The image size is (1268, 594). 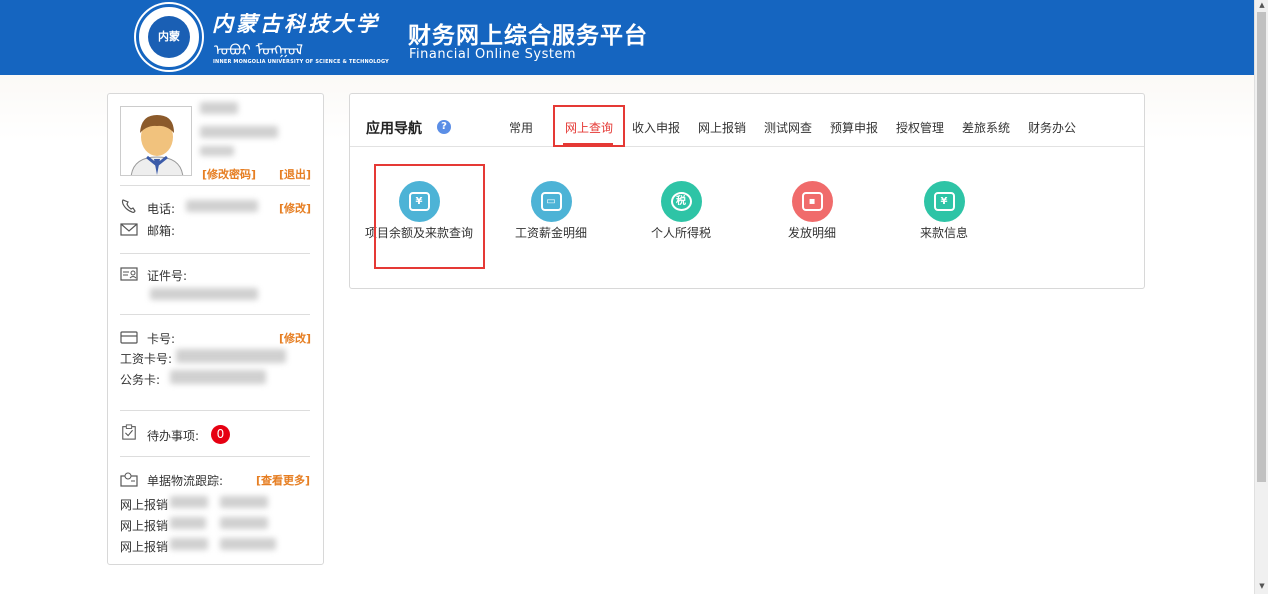 I want to click on user-avatar-icon, so click(x=157, y=145).